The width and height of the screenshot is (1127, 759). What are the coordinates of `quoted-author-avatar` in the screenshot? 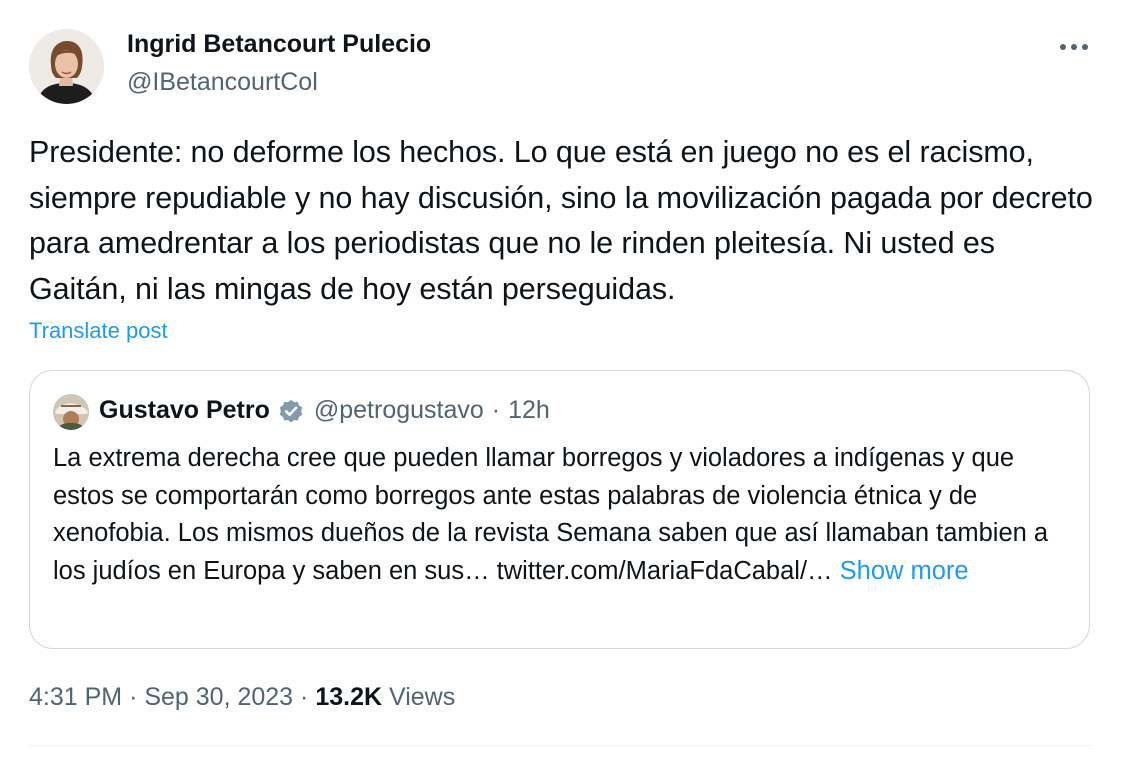 It's located at (71, 412).